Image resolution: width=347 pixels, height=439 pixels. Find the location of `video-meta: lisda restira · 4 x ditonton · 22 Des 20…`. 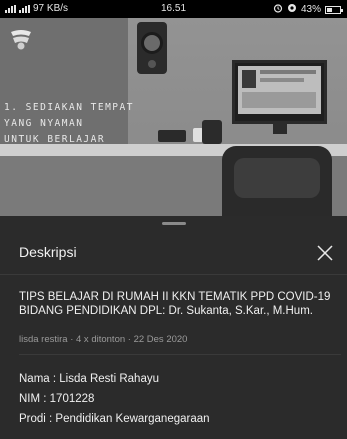

video-meta: lisda restira · 4 x ditonton · 22 Des 20… is located at coordinates (103, 339).